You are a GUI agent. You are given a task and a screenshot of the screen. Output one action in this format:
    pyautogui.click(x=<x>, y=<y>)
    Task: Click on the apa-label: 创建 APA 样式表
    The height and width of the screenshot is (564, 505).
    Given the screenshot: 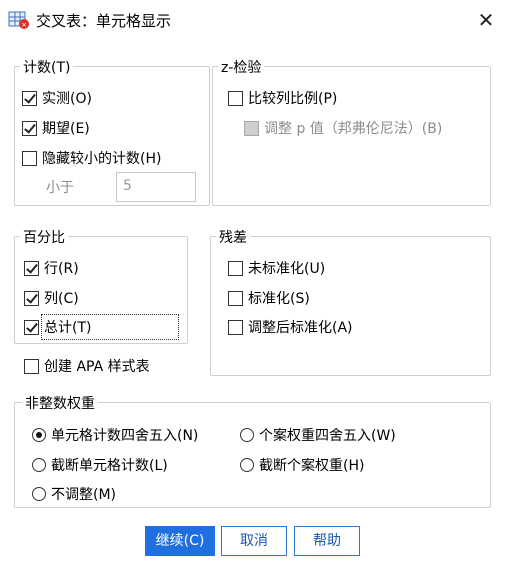 What is the action you would take?
    pyautogui.click(x=97, y=367)
    